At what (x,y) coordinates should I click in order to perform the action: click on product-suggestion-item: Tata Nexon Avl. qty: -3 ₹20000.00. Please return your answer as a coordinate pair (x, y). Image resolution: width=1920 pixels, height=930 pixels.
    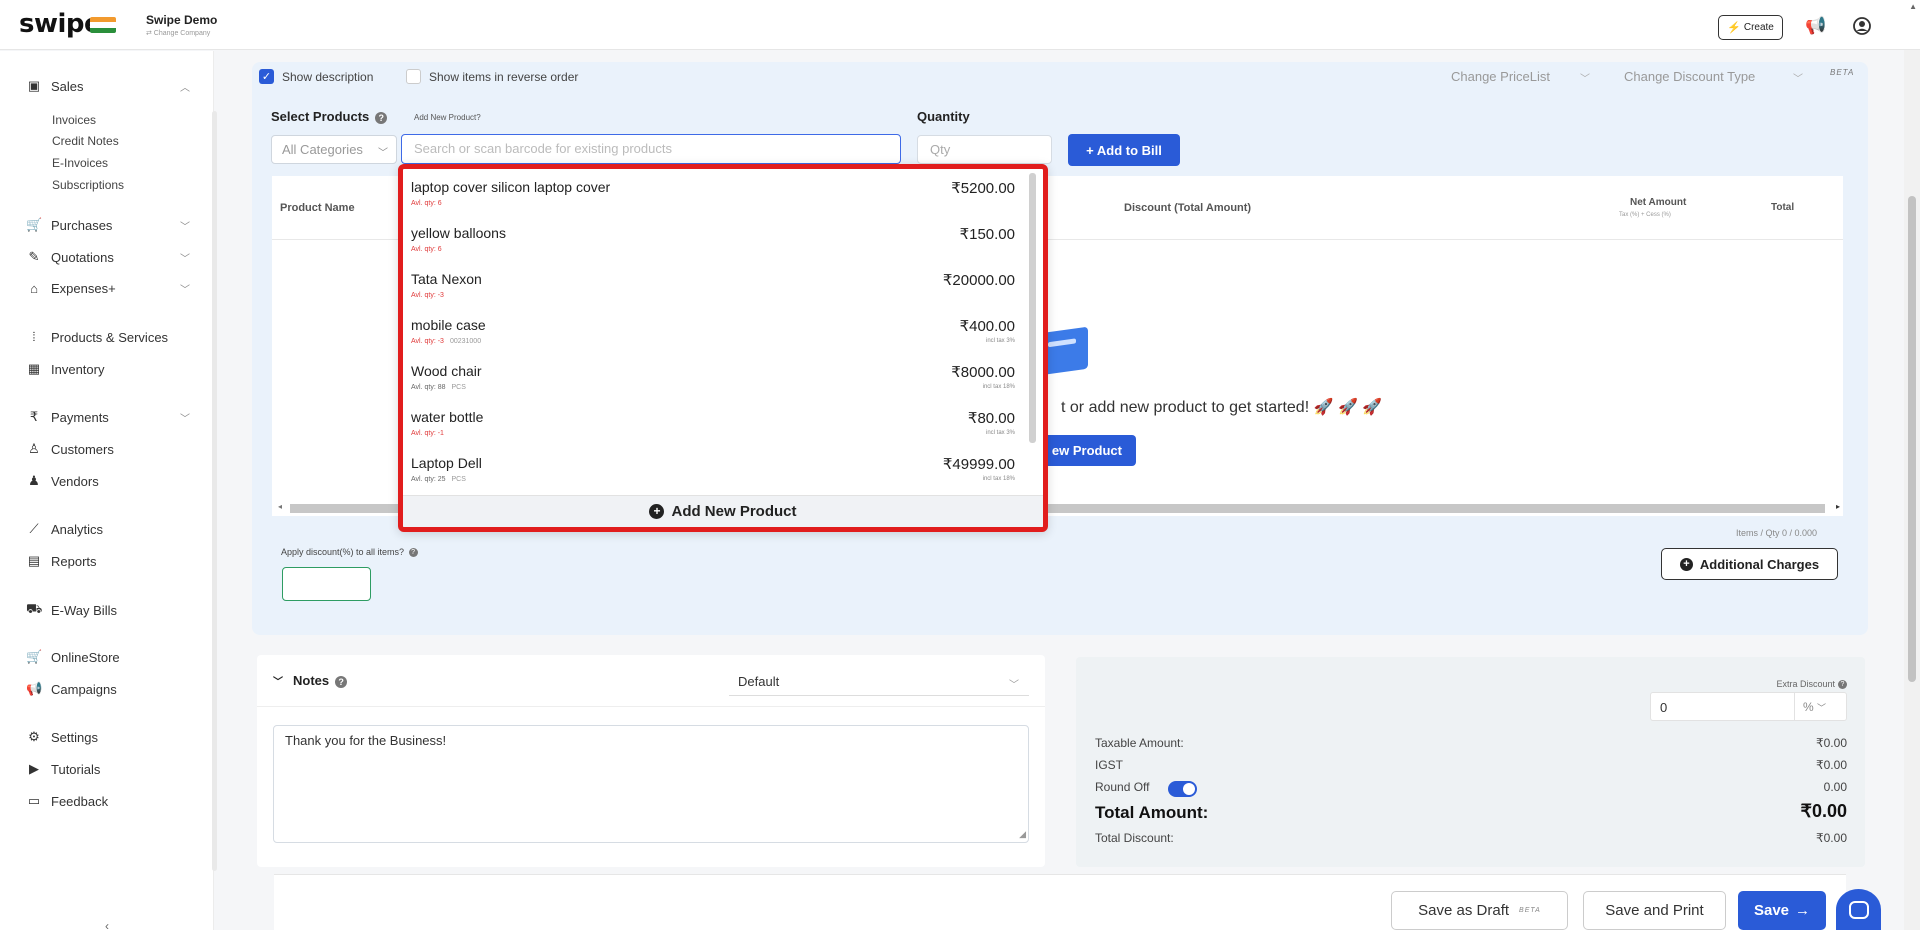
    Looking at the image, I should click on (713, 289).